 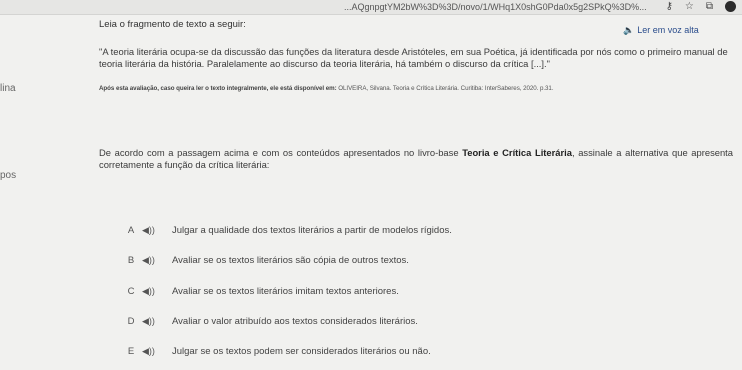 I want to click on star-icon: ☆, so click(x=689, y=6).